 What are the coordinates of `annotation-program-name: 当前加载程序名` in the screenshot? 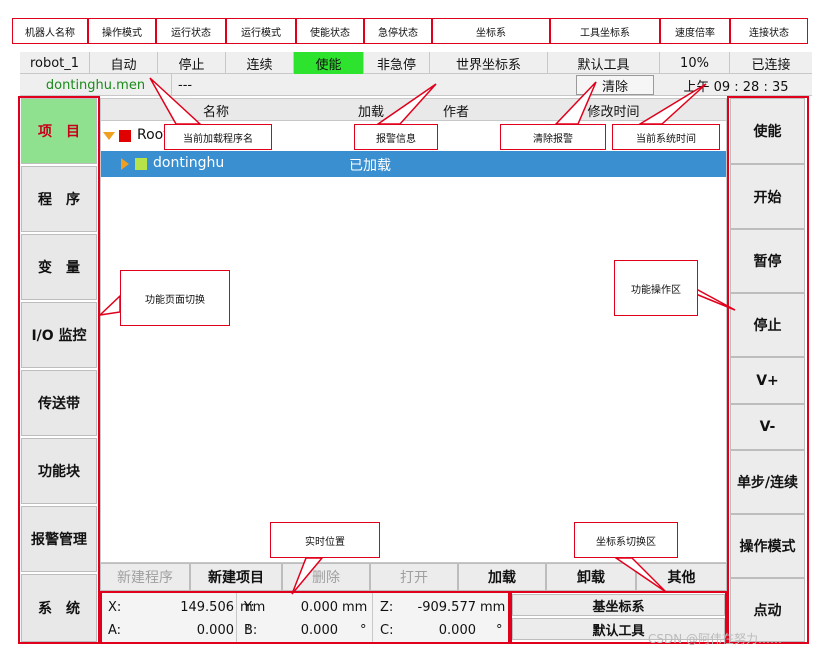 It's located at (218, 137).